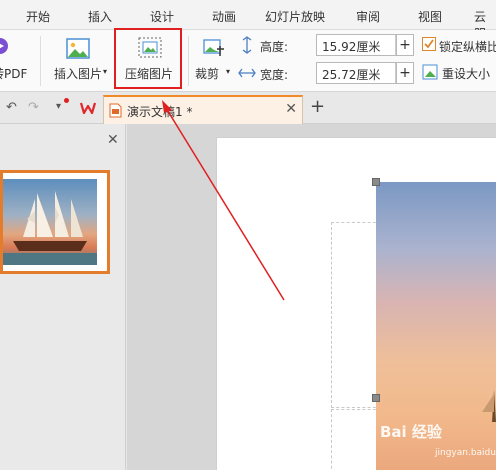  I want to click on tab-presentation1: 演示文稿1 * ✕, so click(203, 109).